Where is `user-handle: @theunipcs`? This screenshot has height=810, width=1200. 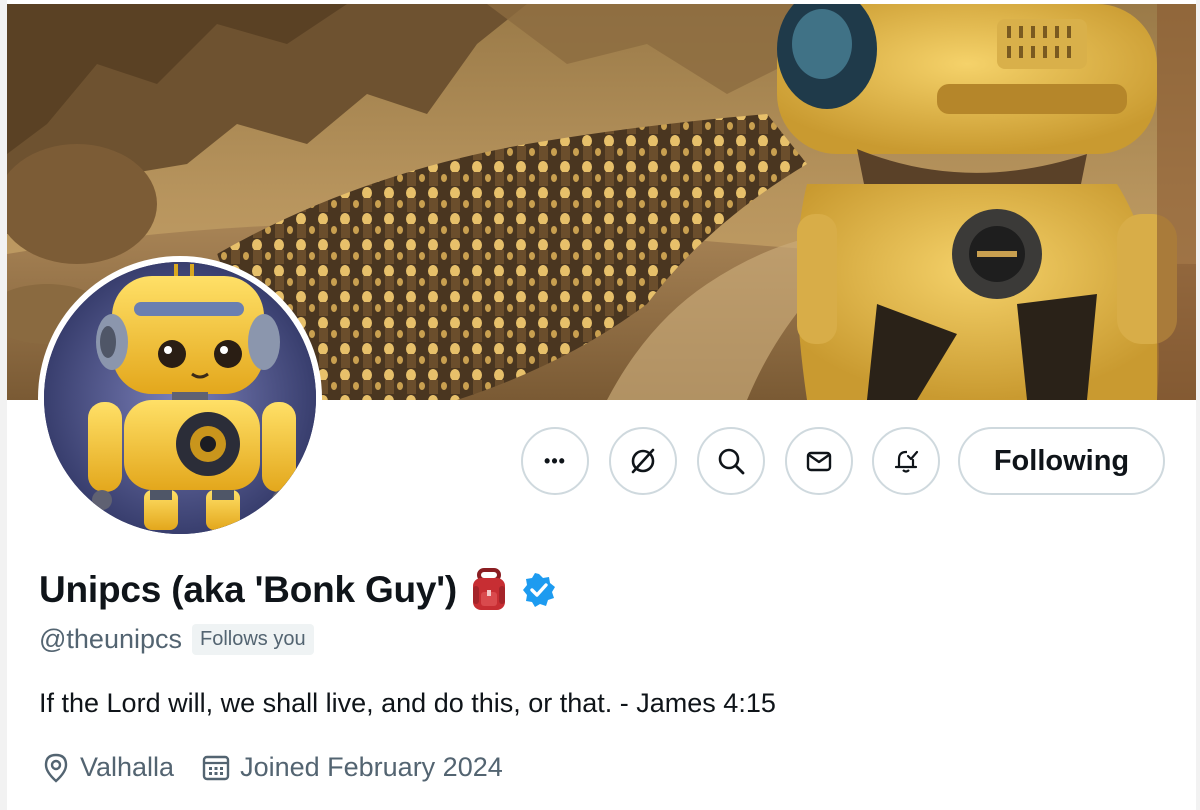
user-handle: @theunipcs is located at coordinates (110, 639).